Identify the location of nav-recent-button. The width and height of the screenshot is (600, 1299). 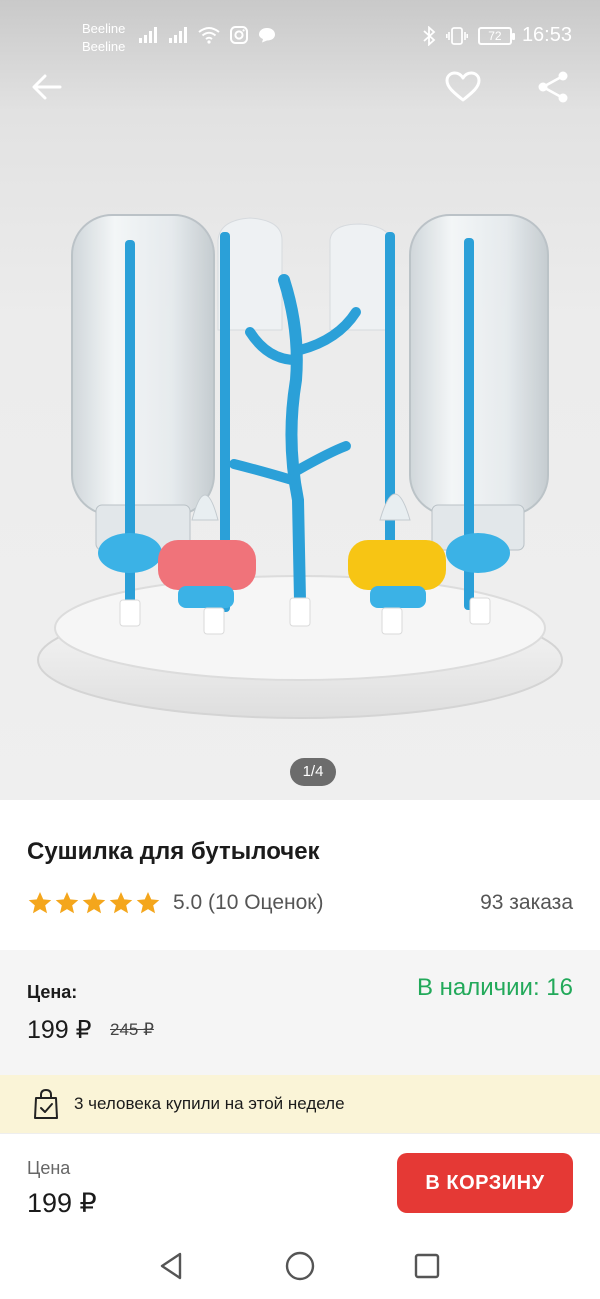
(427, 1266).